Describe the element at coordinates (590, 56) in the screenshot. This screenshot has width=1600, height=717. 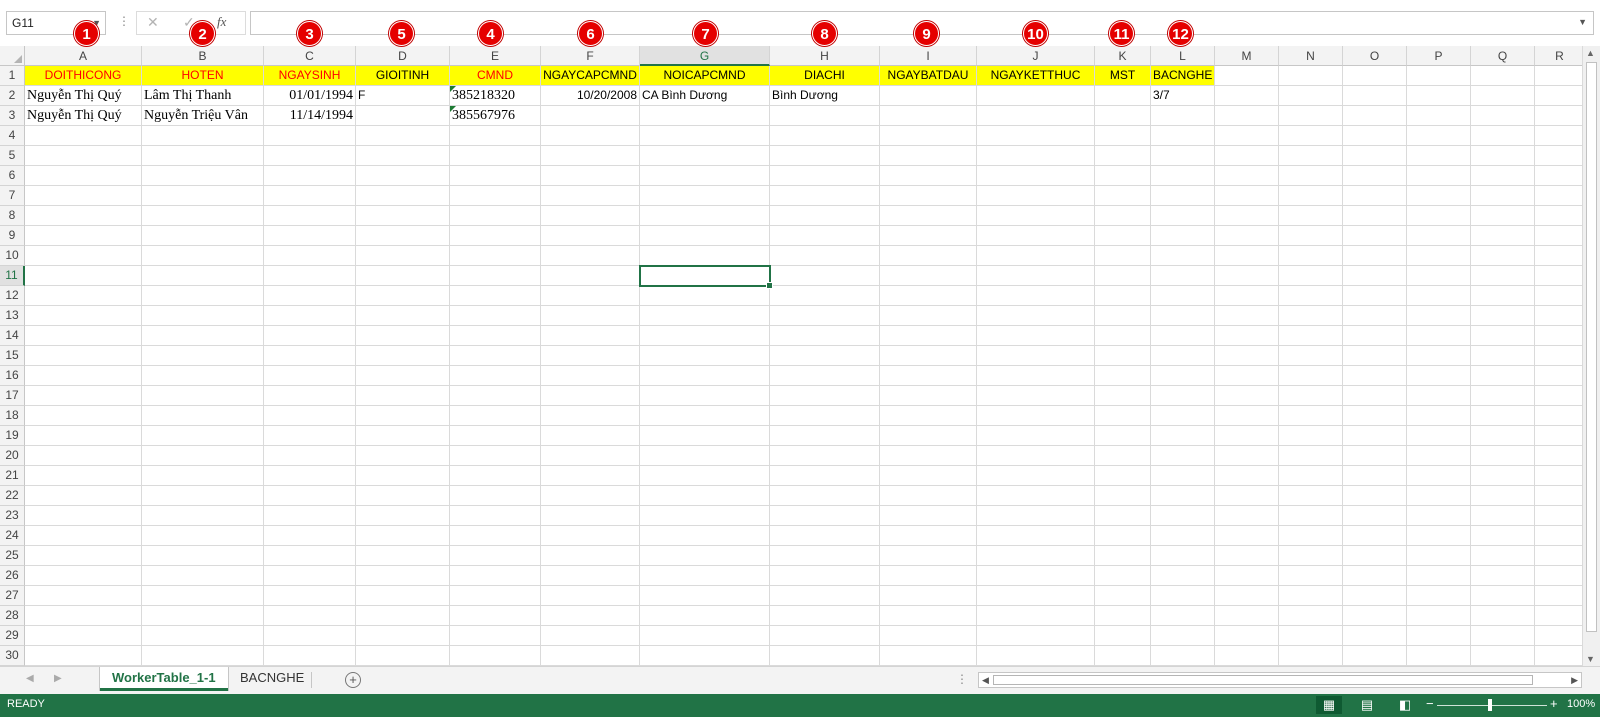
I see `column-header: F` at that location.